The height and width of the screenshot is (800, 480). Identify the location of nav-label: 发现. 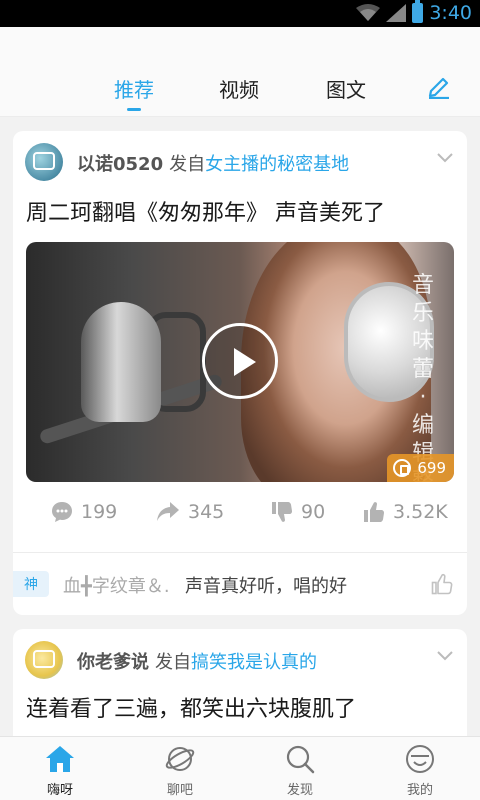
(299, 790).